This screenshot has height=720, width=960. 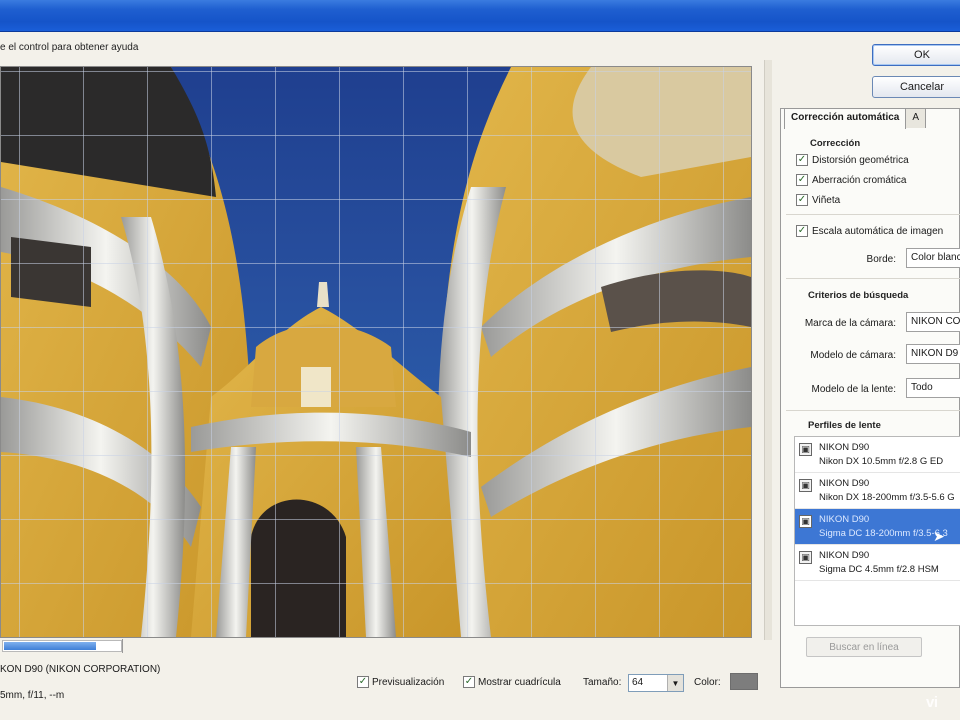 I want to click on geometric-distortion-option: ✓ Distorsión geométrica, so click(x=852, y=160).